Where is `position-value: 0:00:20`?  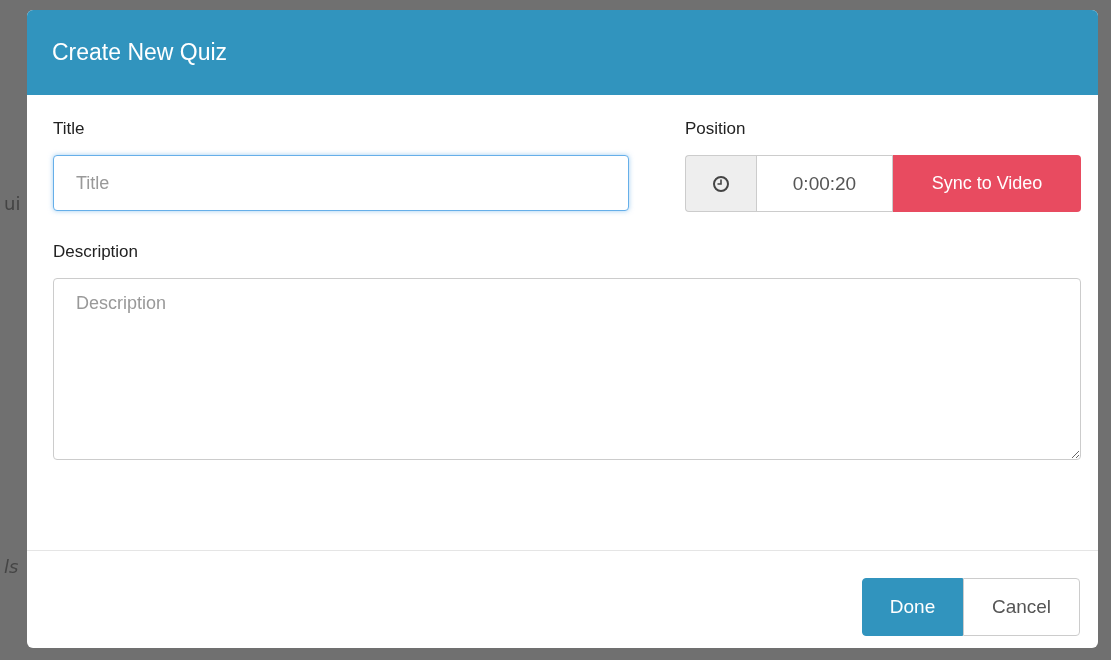
position-value: 0:00:20 is located at coordinates (824, 183).